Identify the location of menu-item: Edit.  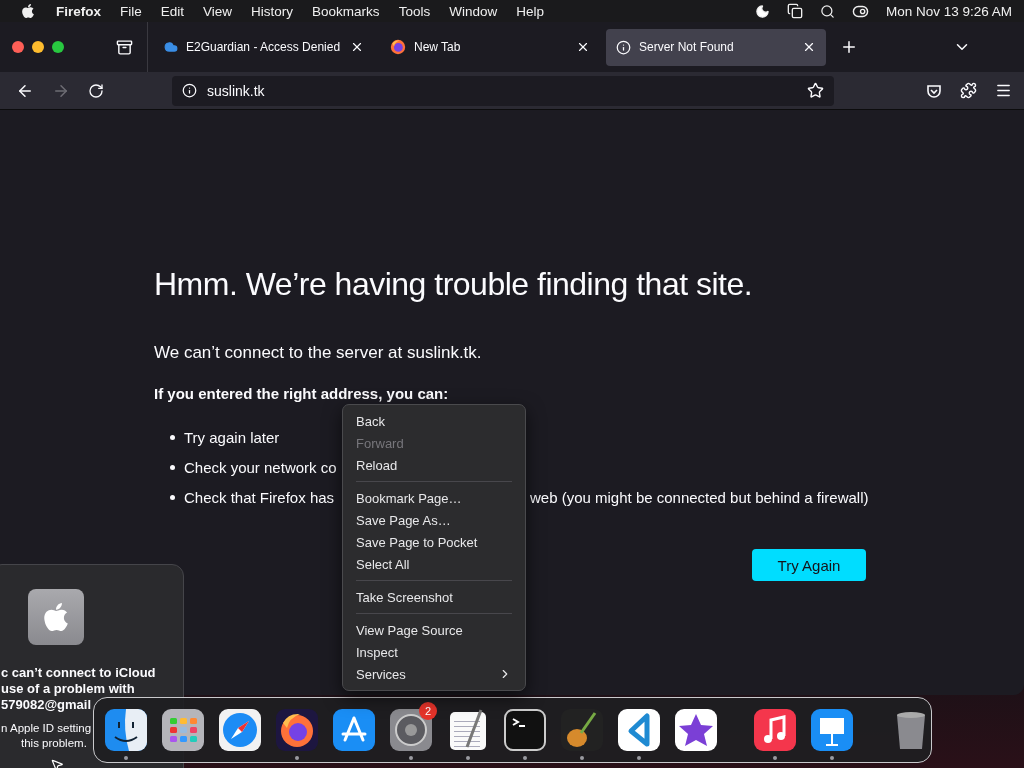
(172, 11).